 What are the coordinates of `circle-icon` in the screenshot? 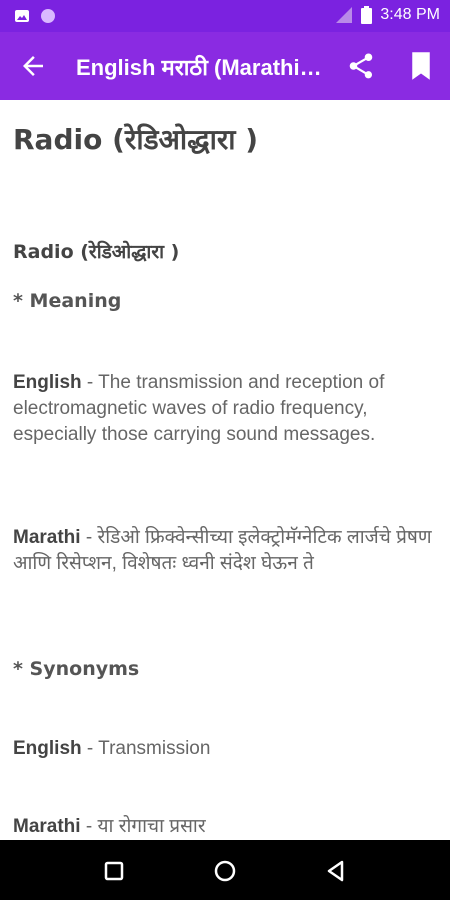 It's located at (225, 871).